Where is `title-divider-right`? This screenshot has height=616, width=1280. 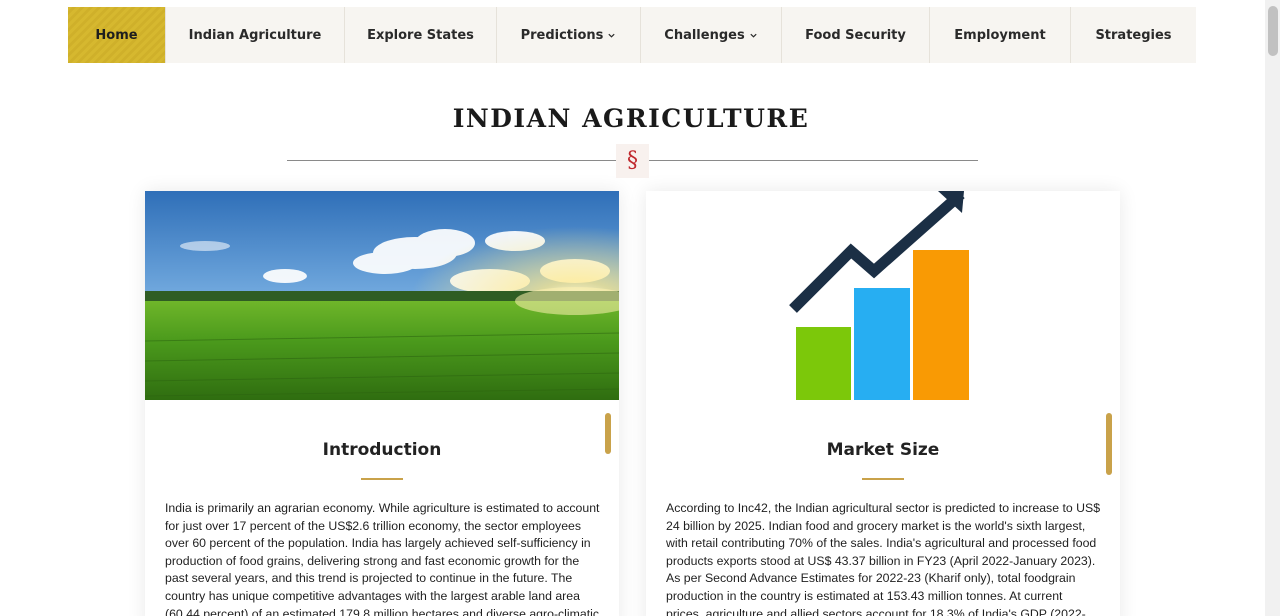 title-divider-right is located at coordinates (813, 160).